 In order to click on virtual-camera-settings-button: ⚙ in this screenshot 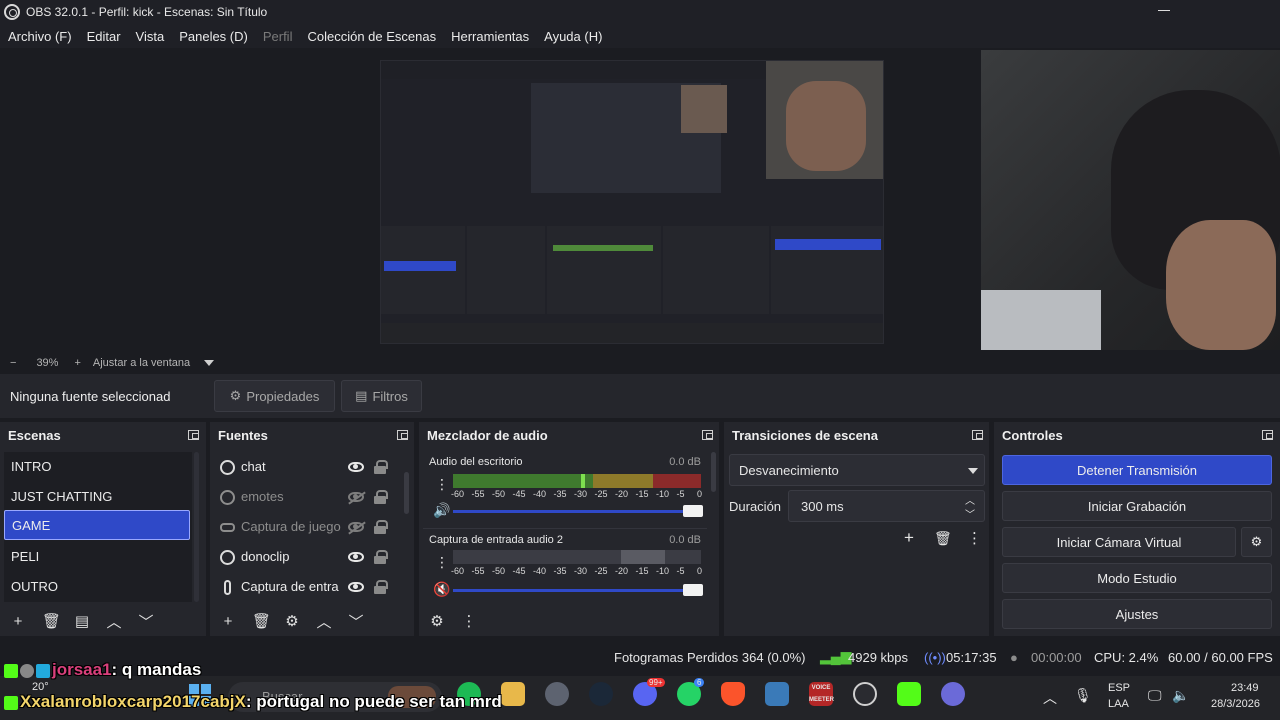, I will do `click(1256, 542)`.